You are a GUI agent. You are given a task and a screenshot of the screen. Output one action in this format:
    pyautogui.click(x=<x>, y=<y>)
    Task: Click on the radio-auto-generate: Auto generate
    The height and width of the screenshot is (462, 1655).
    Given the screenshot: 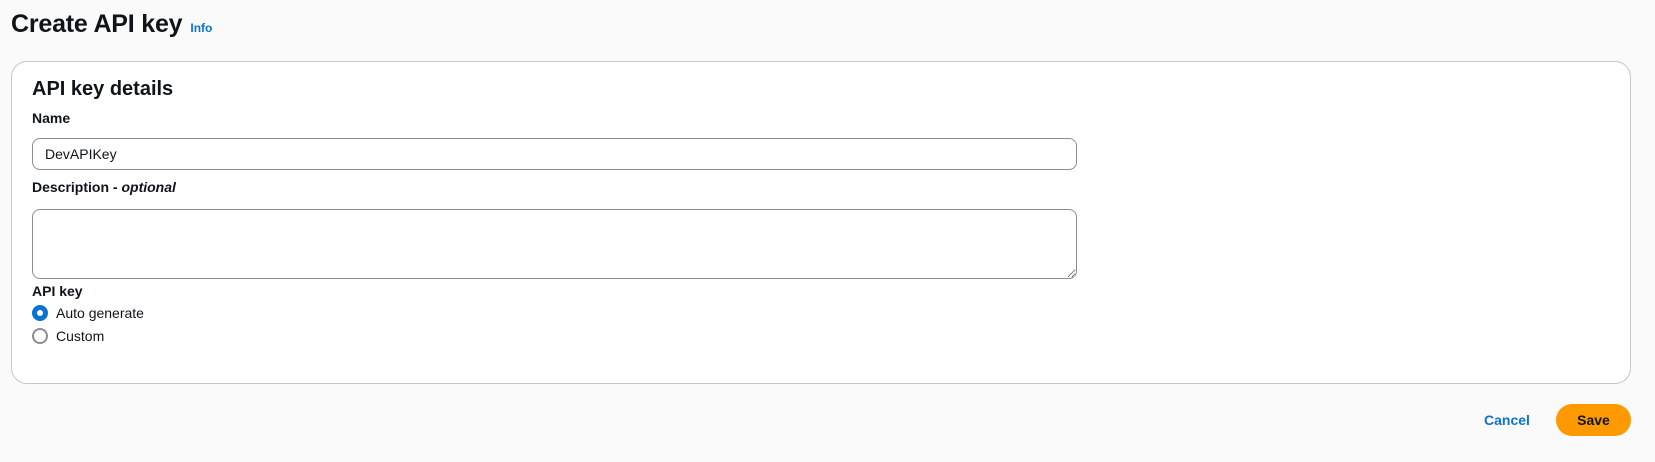 What is the action you would take?
    pyautogui.click(x=88, y=313)
    